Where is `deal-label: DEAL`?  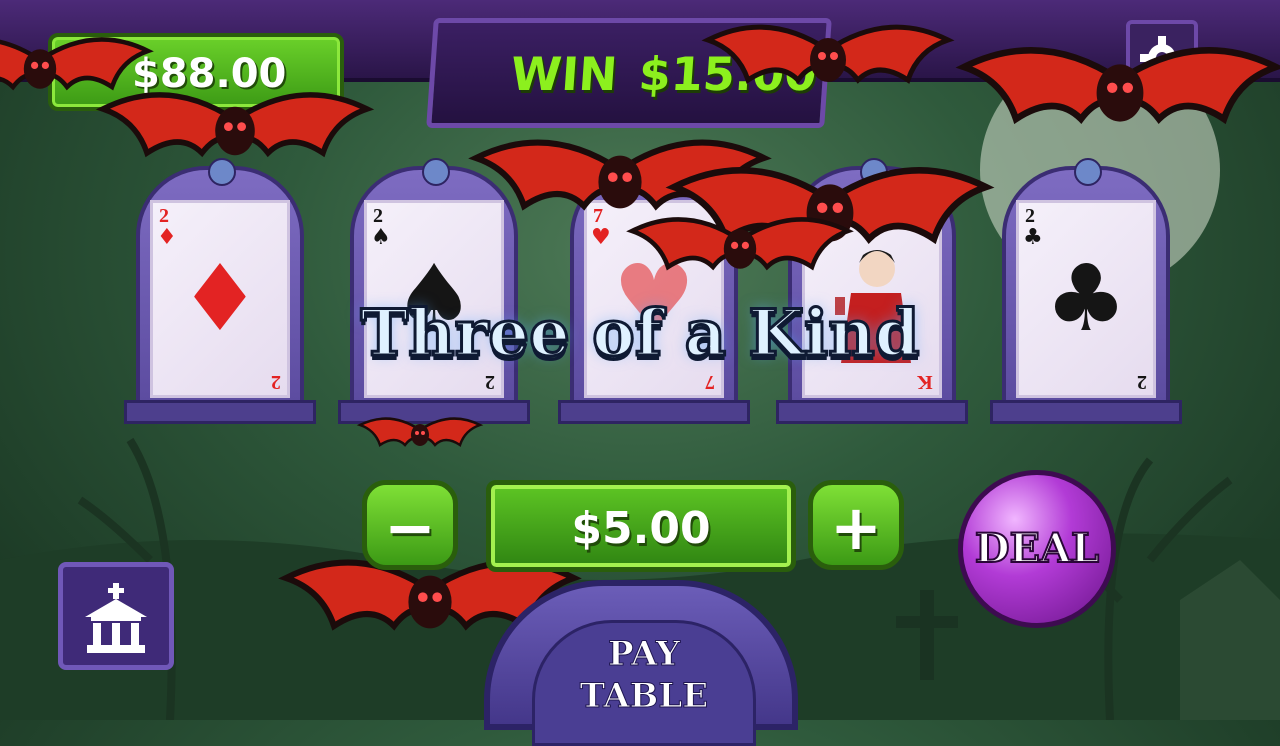
deal-label: DEAL is located at coordinates (1037, 548).